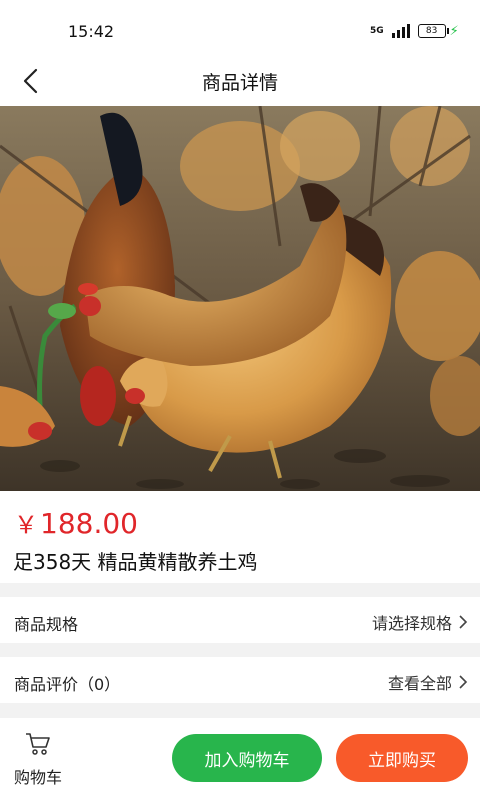 Image resolution: width=480 pixels, height=800 pixels. Describe the element at coordinates (135, 562) in the screenshot. I see `product-title: 足358天 精品黄精散养土鸡` at that location.